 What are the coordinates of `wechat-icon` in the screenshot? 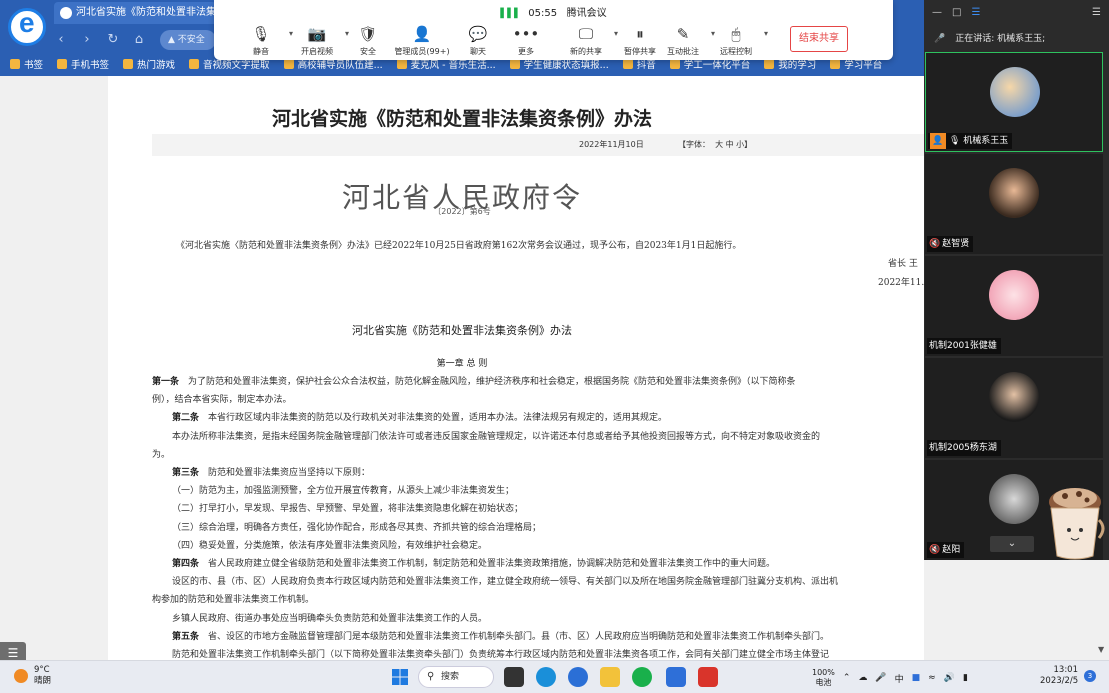 It's located at (642, 677).